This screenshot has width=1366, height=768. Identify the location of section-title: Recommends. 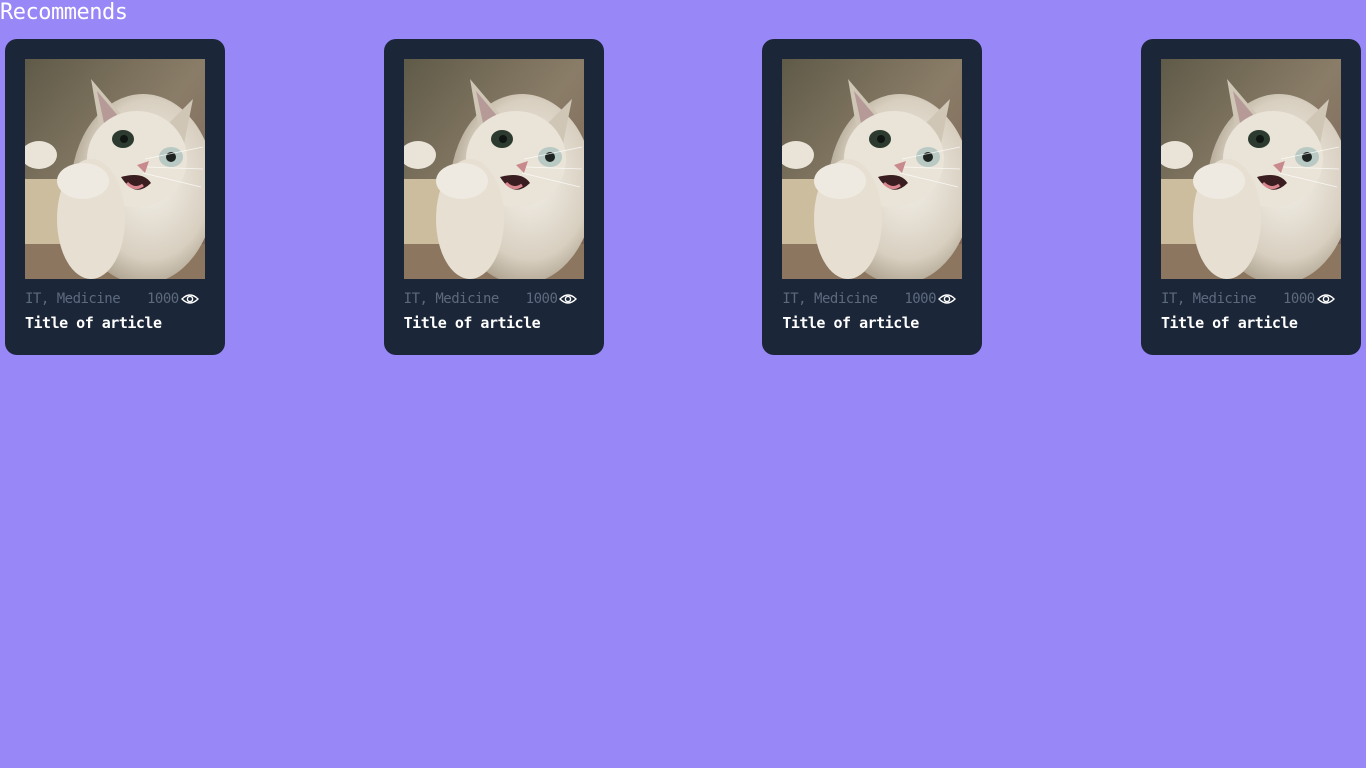
(64, 12).